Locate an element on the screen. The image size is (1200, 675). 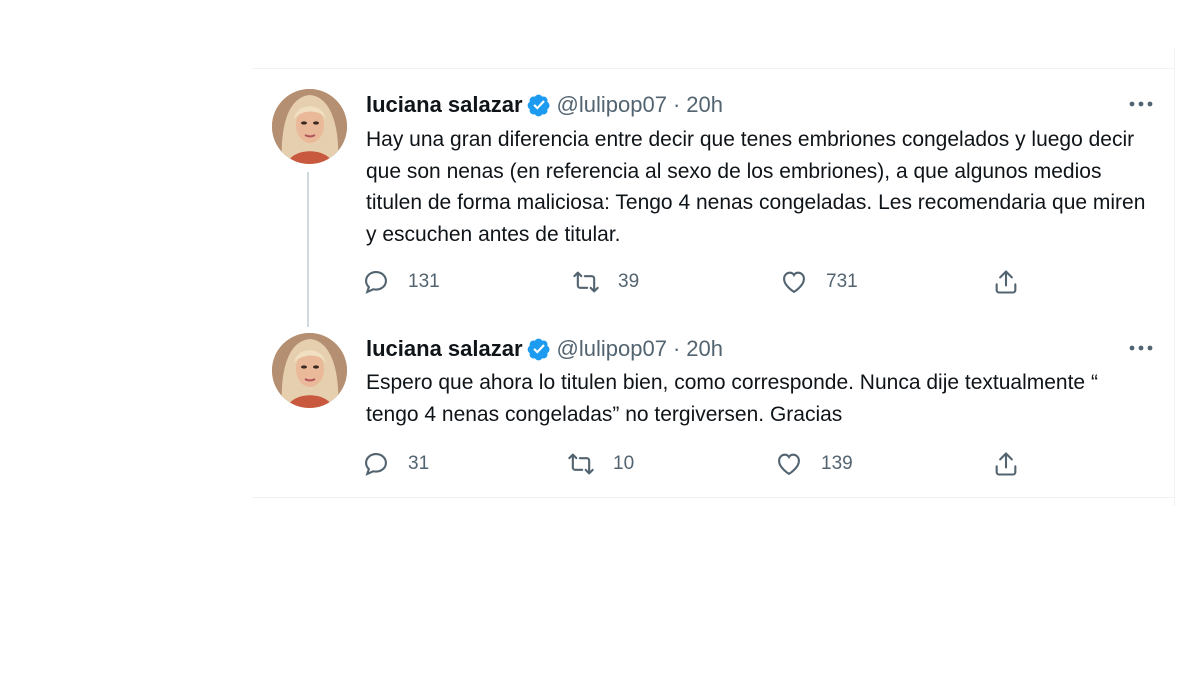
retweet-count: 39 is located at coordinates (629, 281).